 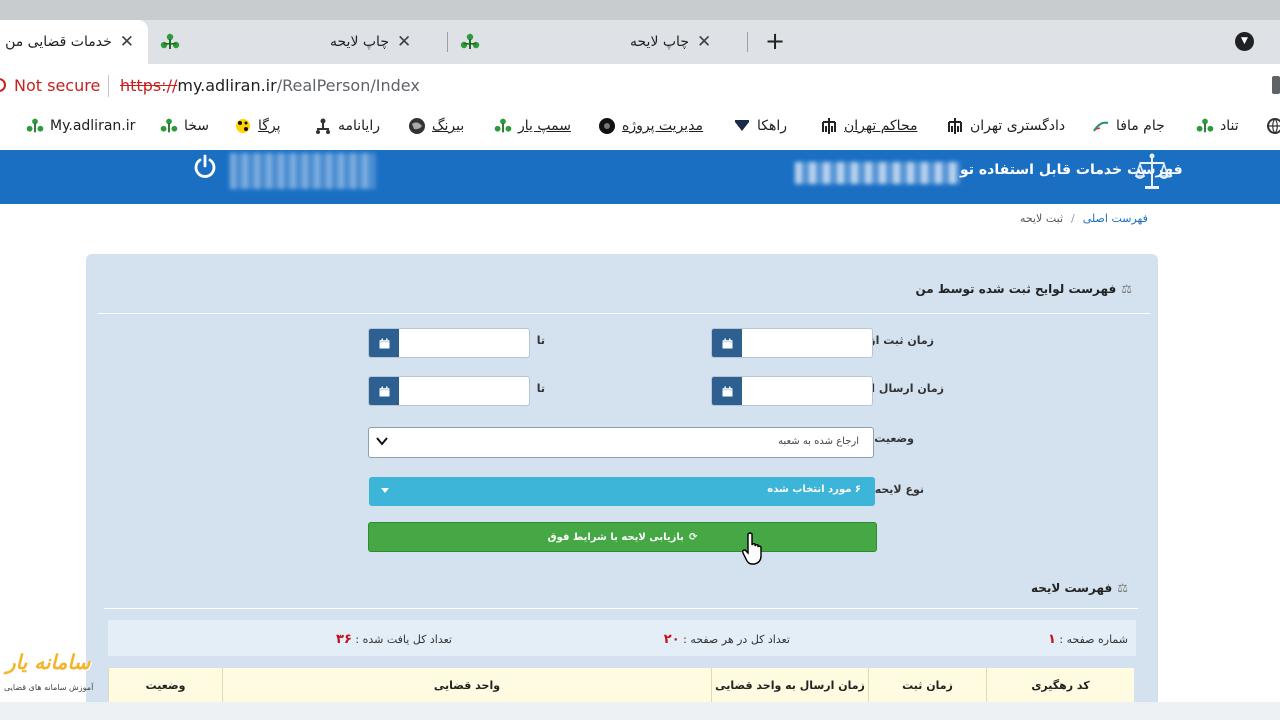 I want to click on chevron-down-icon, so click(x=382, y=441).